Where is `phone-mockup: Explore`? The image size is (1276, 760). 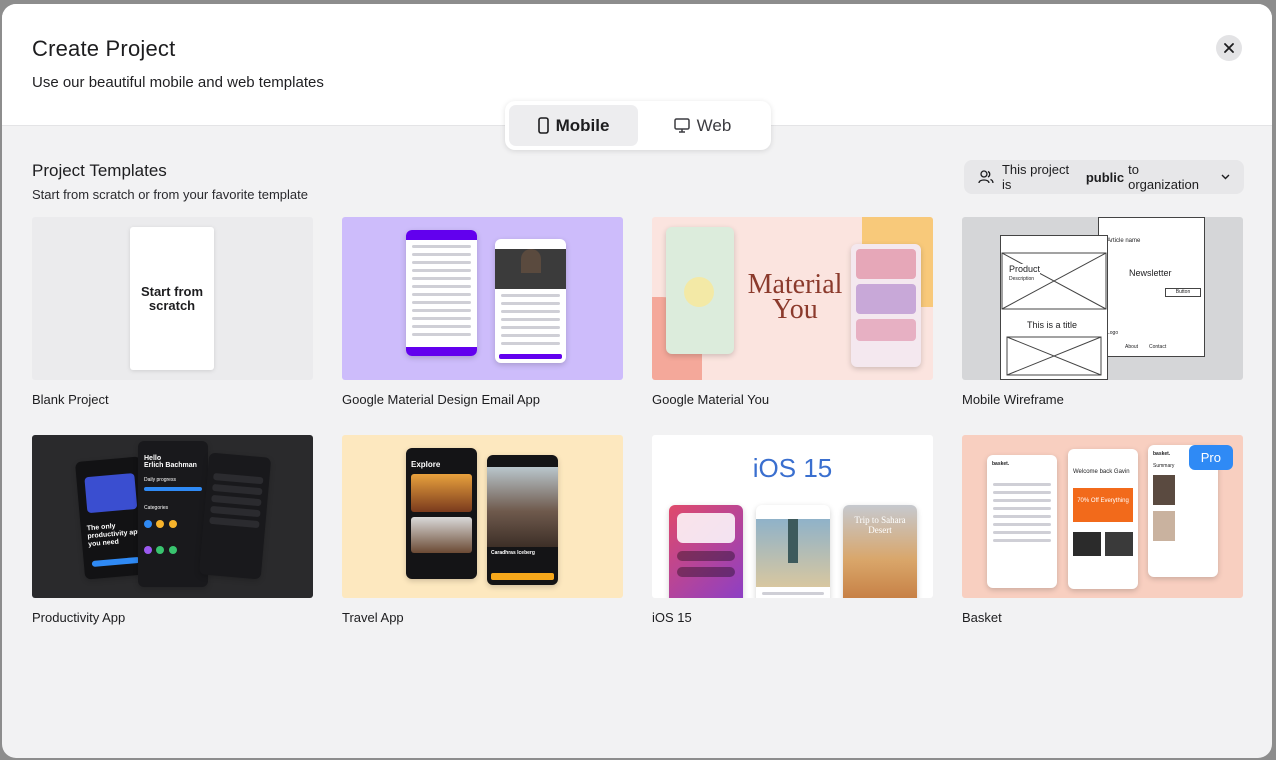 phone-mockup: Explore is located at coordinates (441, 513).